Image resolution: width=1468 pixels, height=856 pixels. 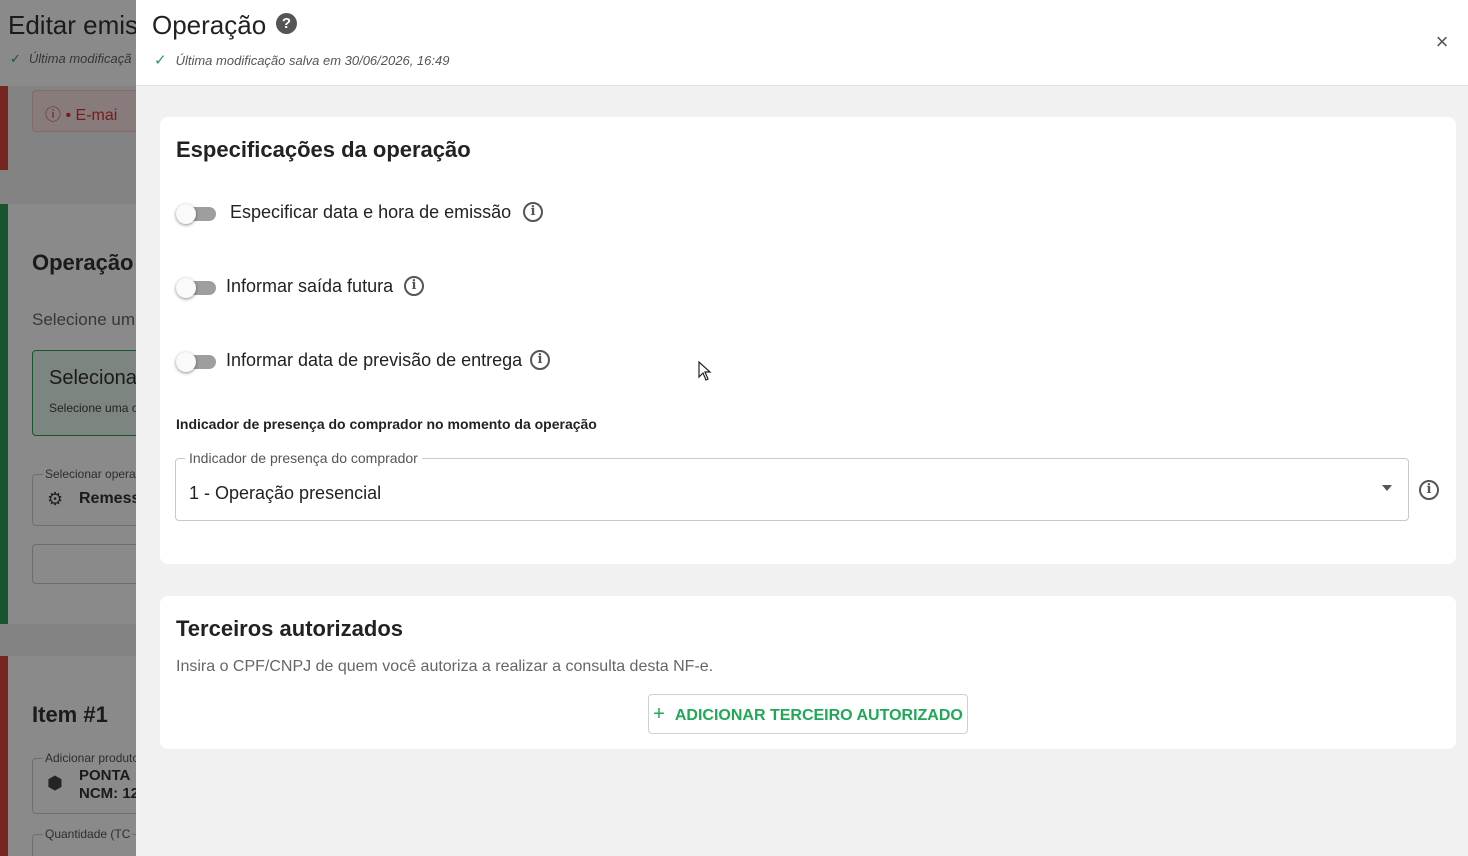 What do you see at coordinates (323, 149) in the screenshot?
I see `specs-title: Especificações da operação` at bounding box center [323, 149].